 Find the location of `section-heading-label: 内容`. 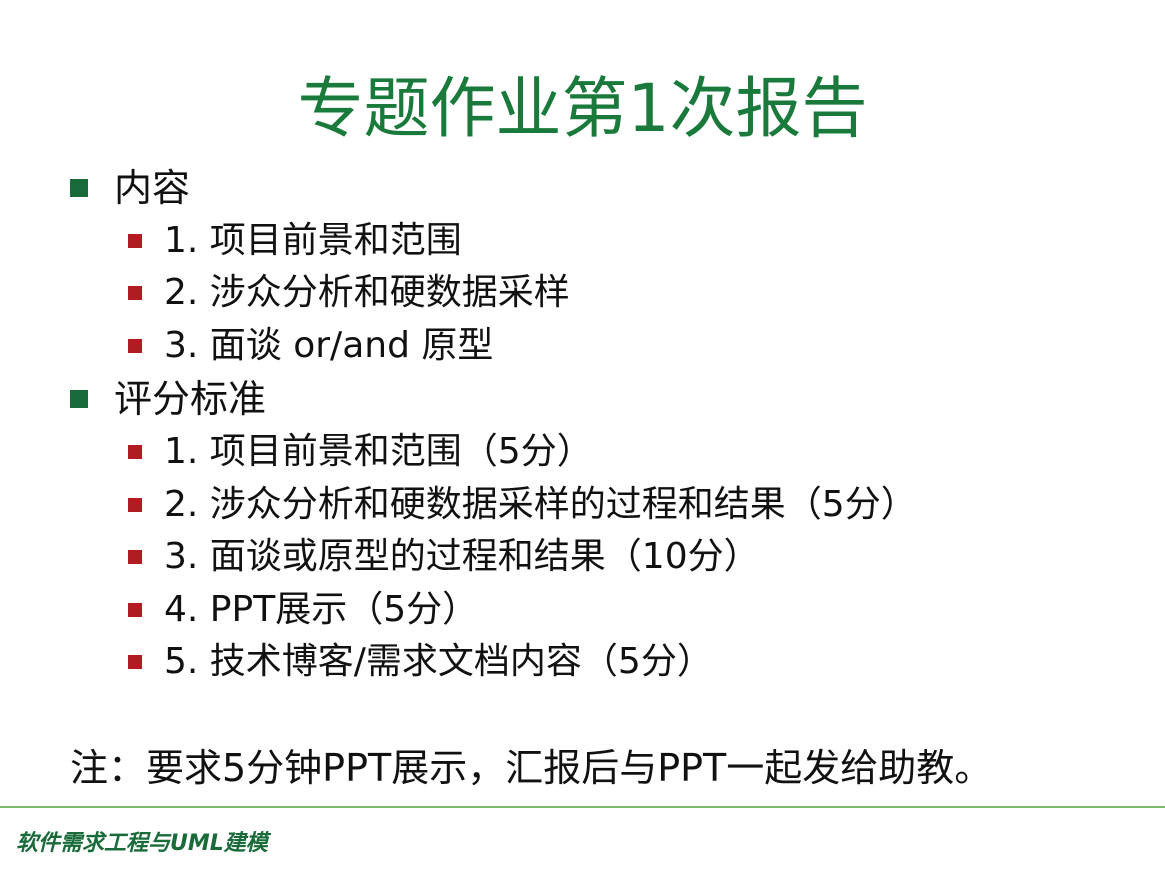

section-heading-label: 内容 is located at coordinates (152, 188).